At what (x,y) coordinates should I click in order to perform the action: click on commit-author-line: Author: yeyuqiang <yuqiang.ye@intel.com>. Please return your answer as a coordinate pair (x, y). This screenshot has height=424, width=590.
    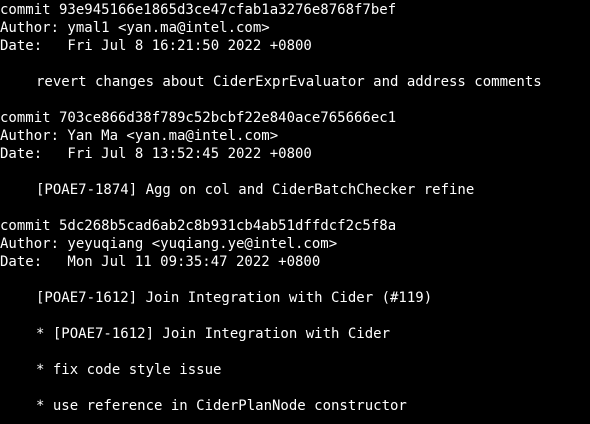
    Looking at the image, I should click on (169, 244).